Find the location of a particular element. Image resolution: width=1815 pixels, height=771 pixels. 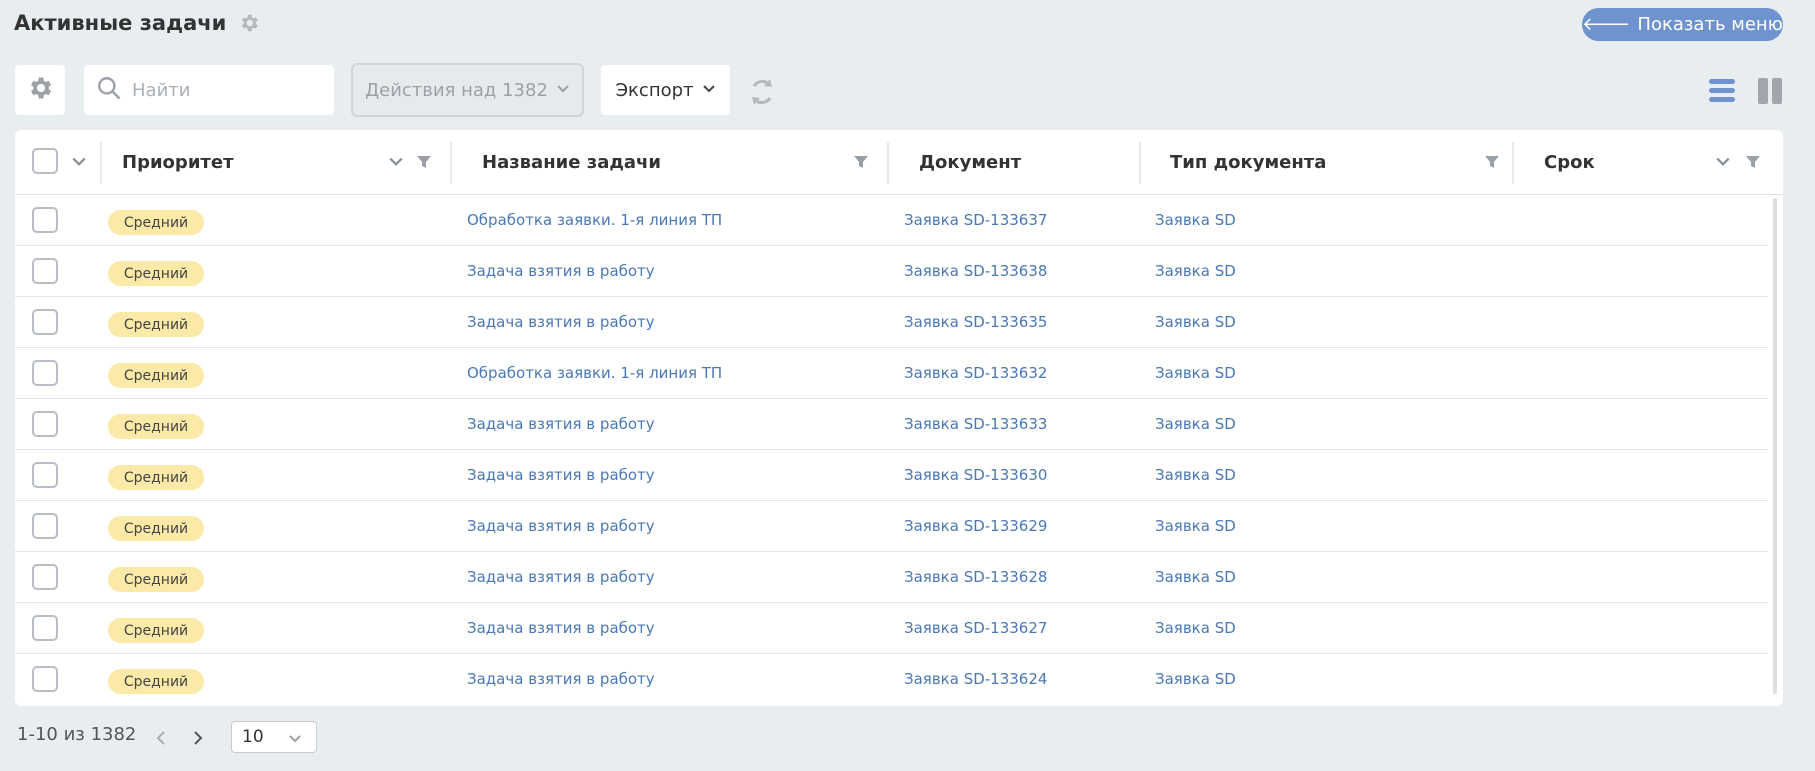

list-view-icon is located at coordinates (1722, 91).